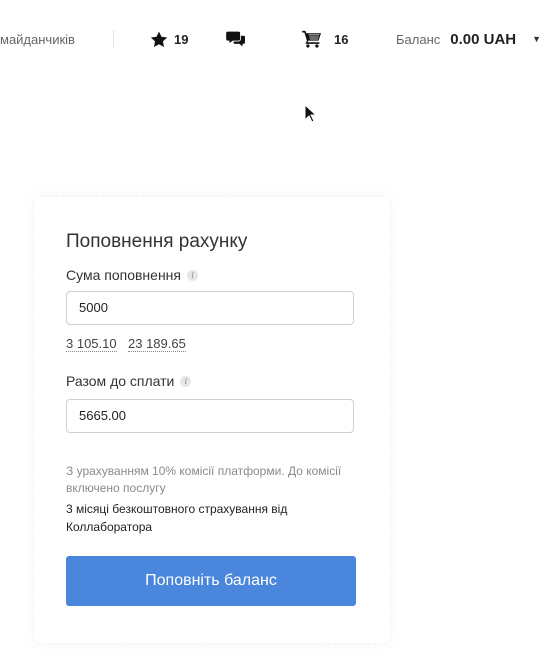 This screenshot has height=650, width=544. I want to click on balance-dropdown: Баланс 0.00 UAH ▼, so click(468, 39).